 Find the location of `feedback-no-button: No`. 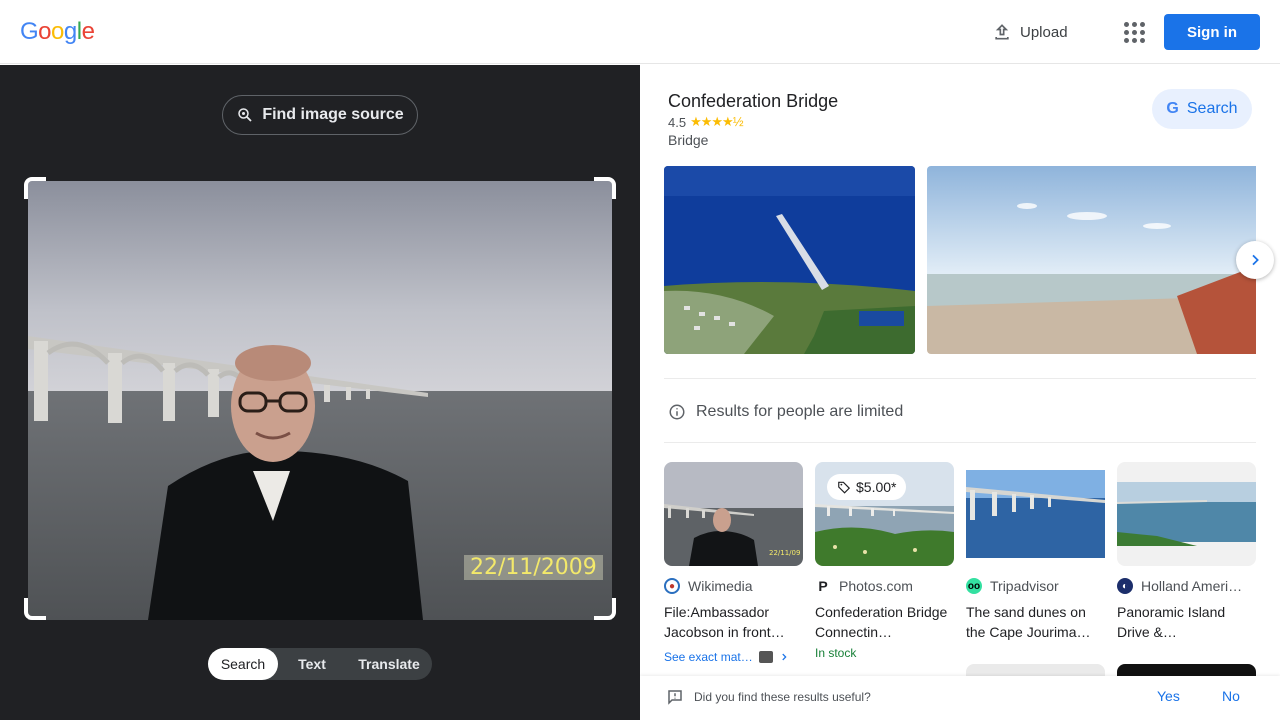

feedback-no-button: No is located at coordinates (1231, 696).